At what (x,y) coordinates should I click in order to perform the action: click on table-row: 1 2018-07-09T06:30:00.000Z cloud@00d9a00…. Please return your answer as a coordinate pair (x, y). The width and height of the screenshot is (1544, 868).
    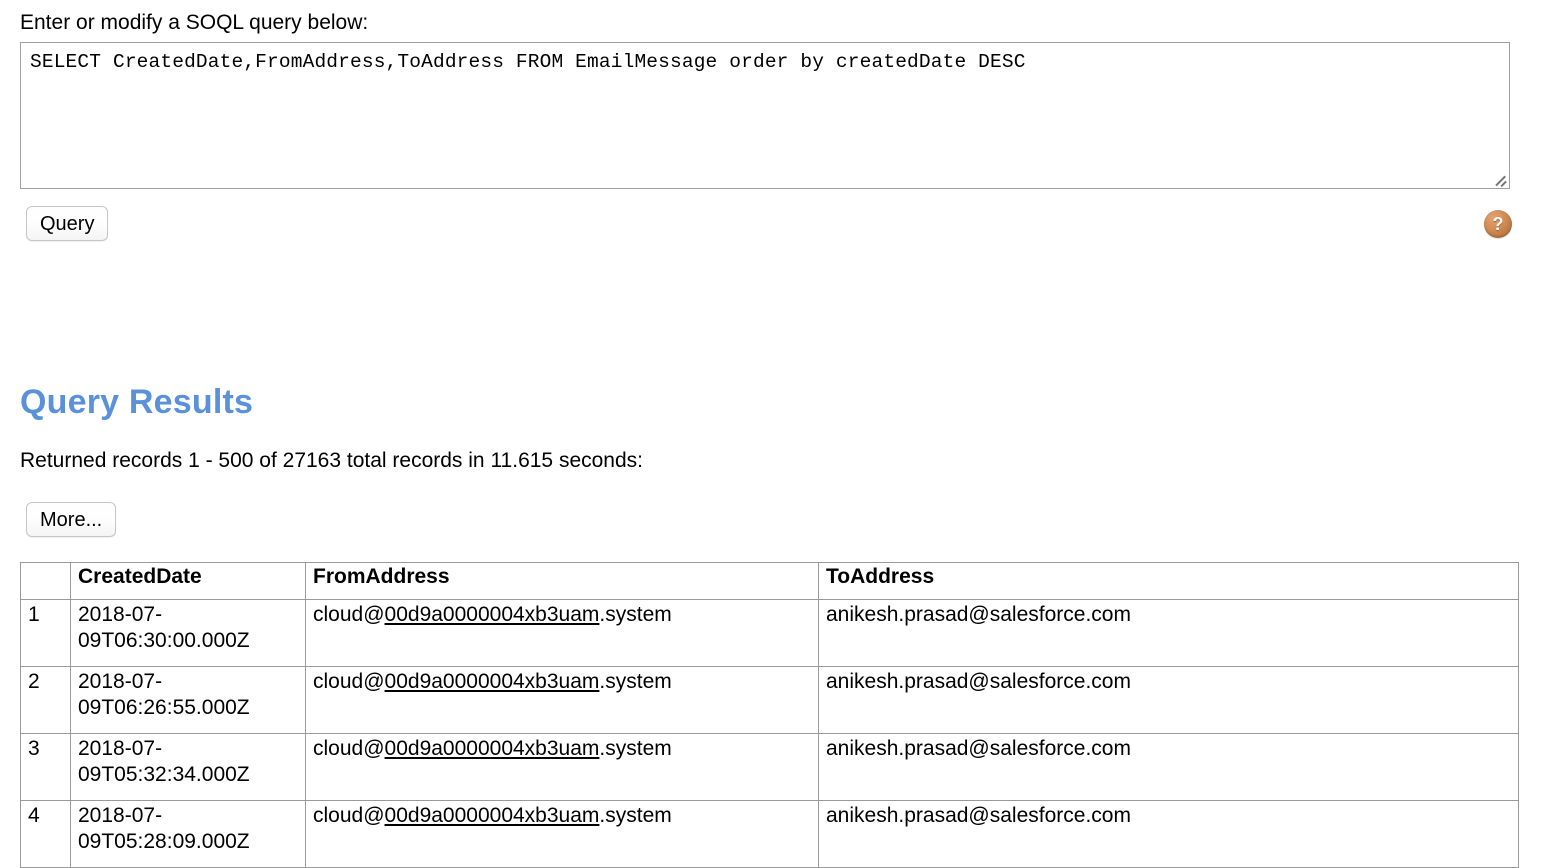
    Looking at the image, I should click on (769, 633).